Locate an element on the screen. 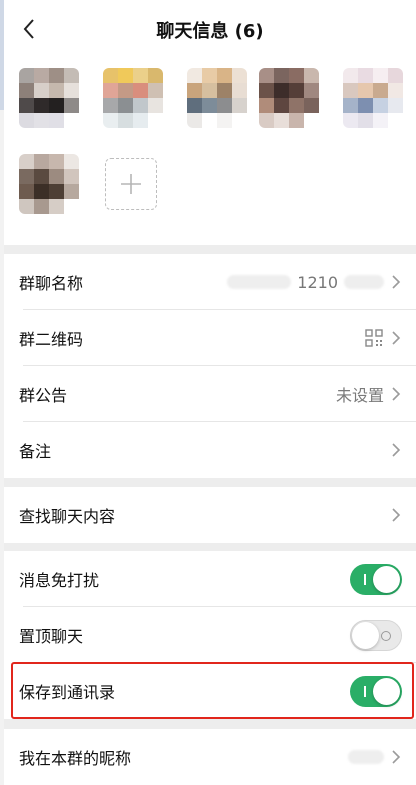 The image size is (416, 785). group-announcement-row: 群公告 未设置 is located at coordinates (210, 394).